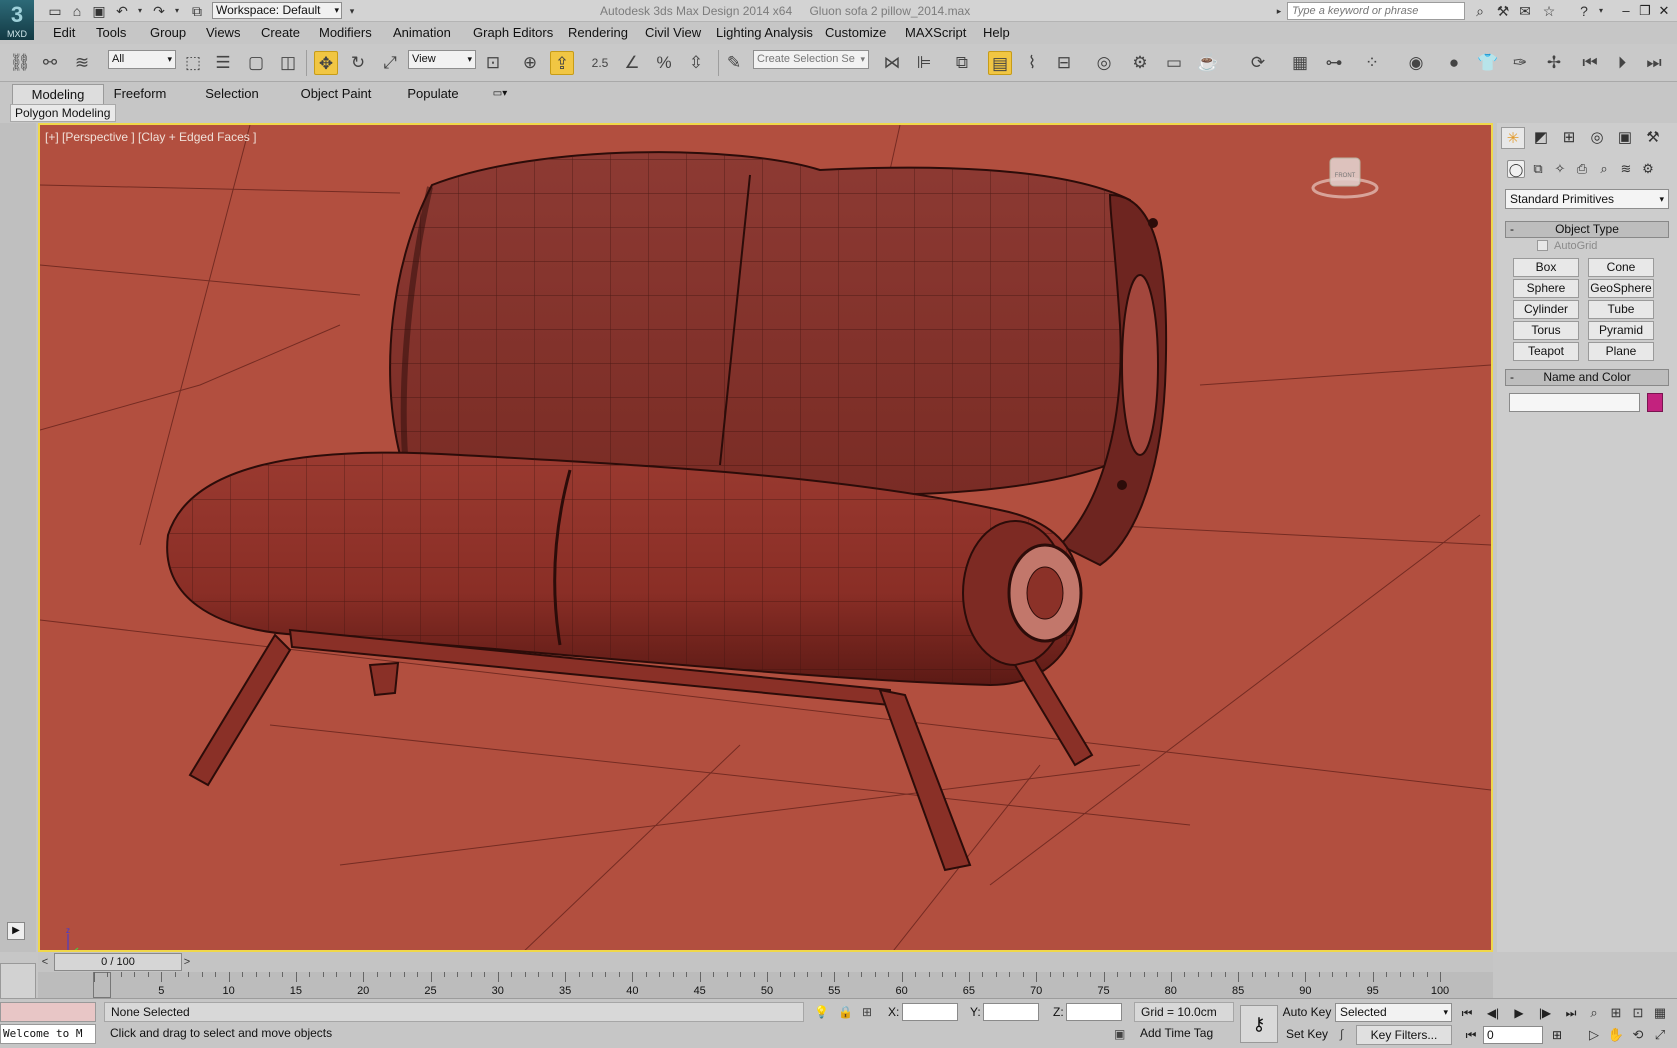 The width and height of the screenshot is (1677, 1048). What do you see at coordinates (1546, 351) in the screenshot?
I see `teapot-button: Teapot` at bounding box center [1546, 351].